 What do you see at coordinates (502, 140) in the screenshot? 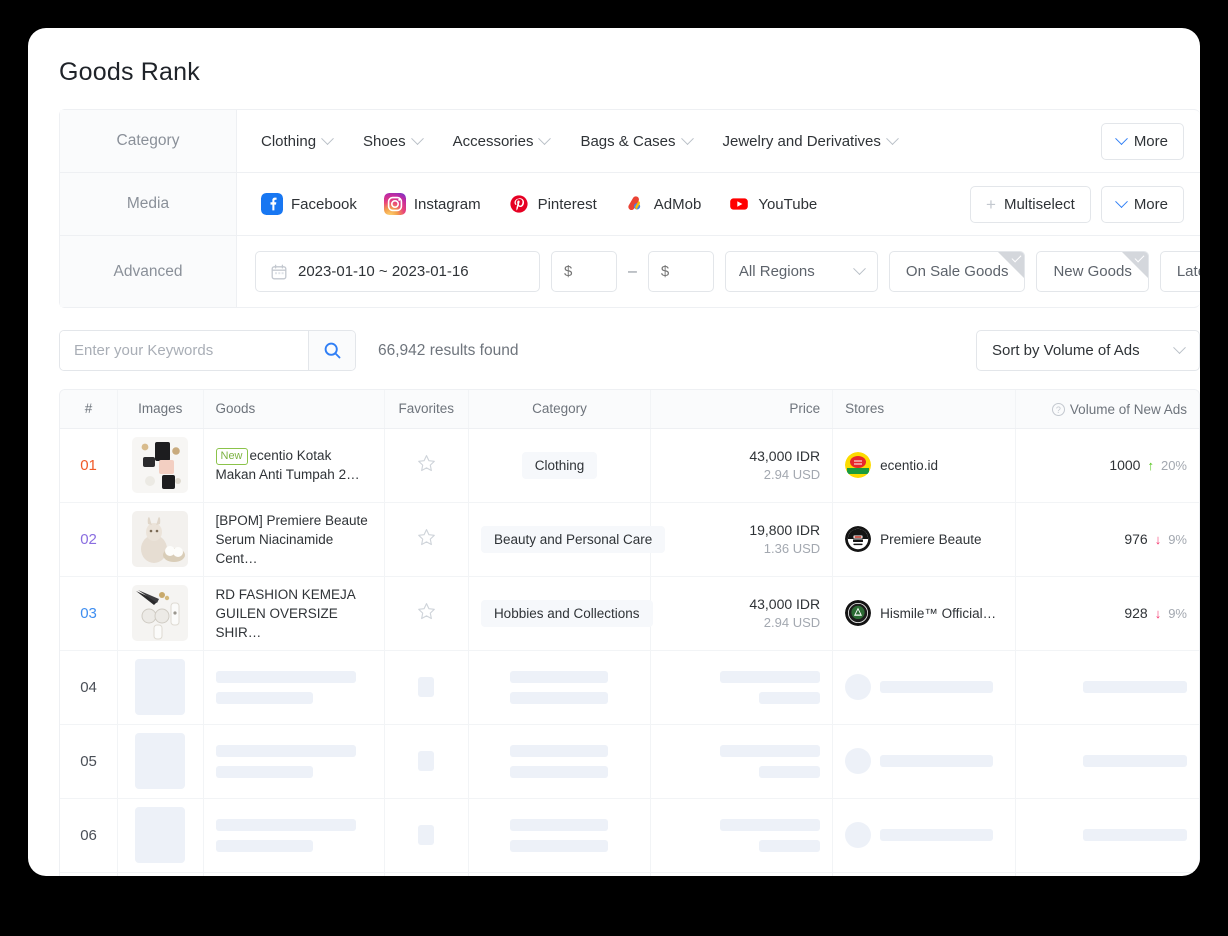
I see `category-option-accessories: Accessories` at bounding box center [502, 140].